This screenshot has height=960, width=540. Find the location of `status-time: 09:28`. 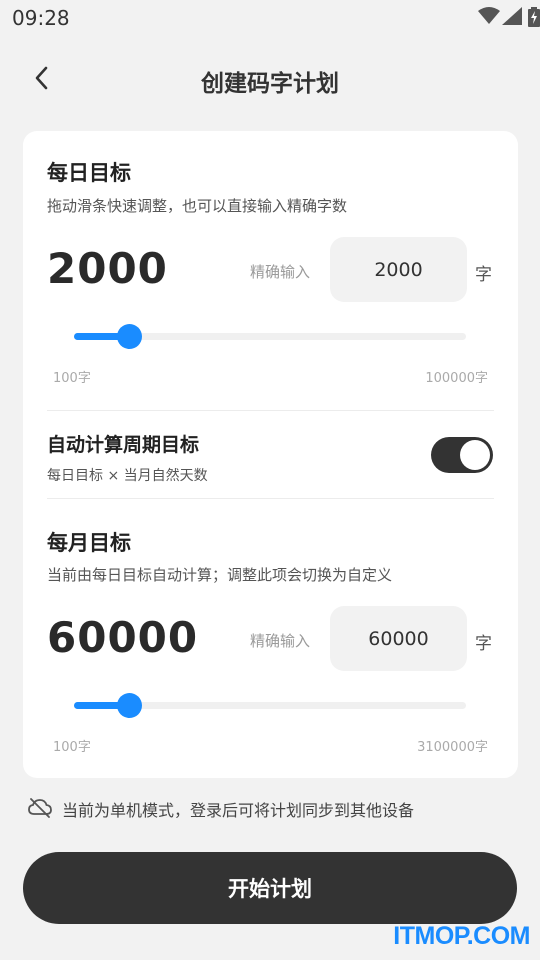

status-time: 09:28 is located at coordinates (41, 18).